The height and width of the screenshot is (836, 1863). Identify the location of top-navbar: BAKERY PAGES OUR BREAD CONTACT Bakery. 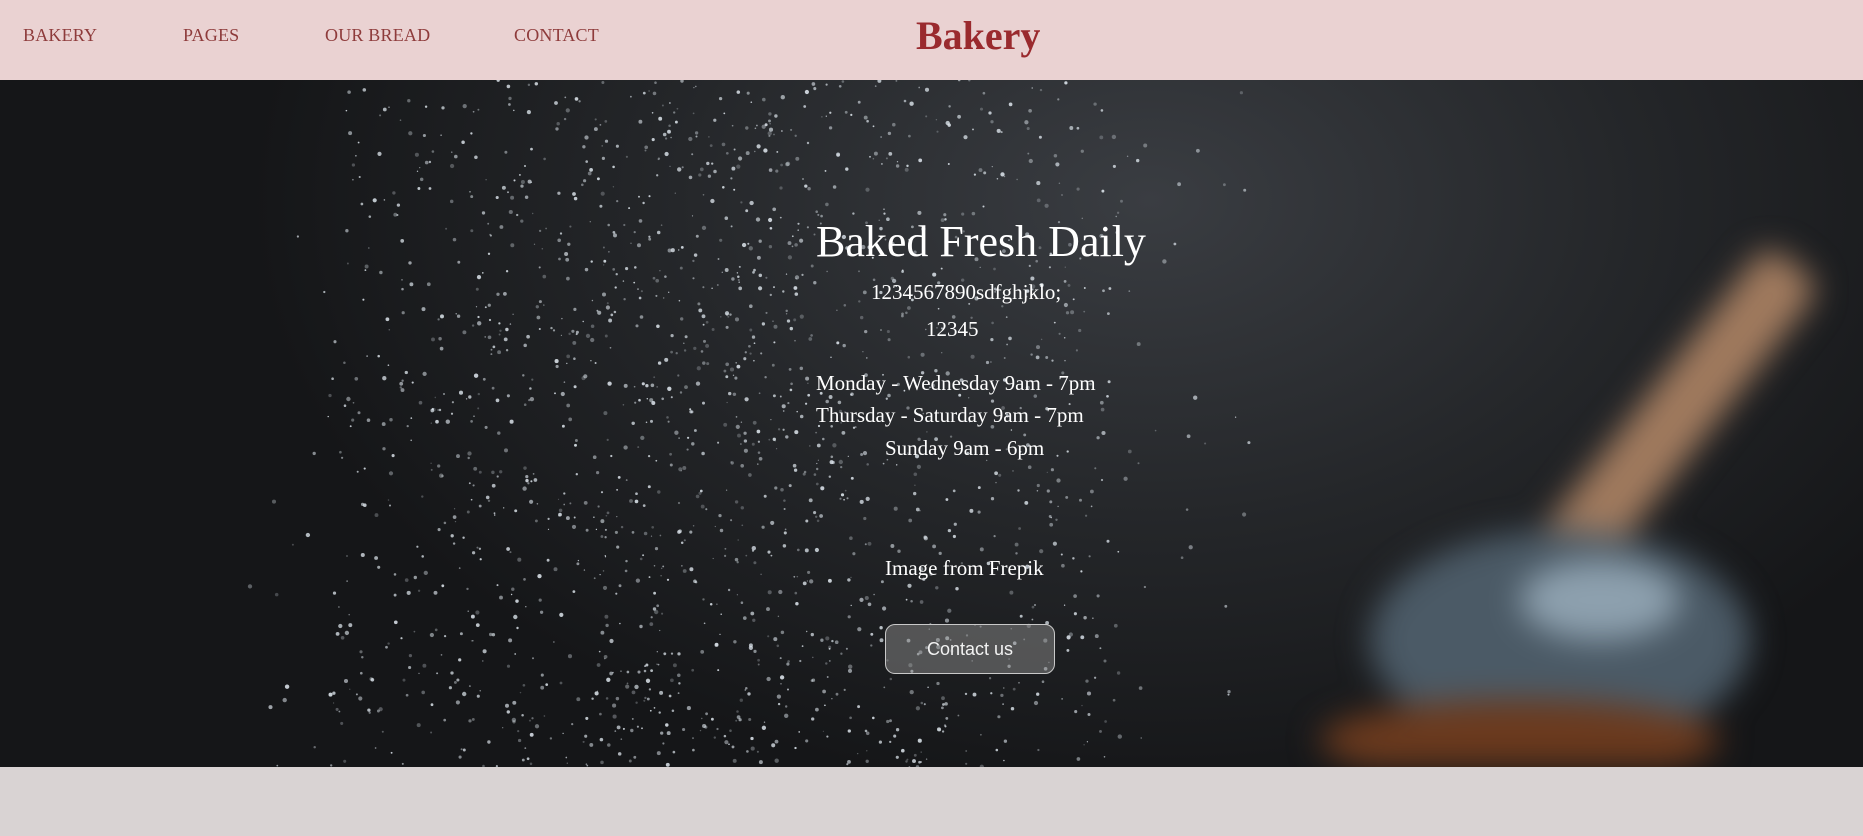
(931, 40).